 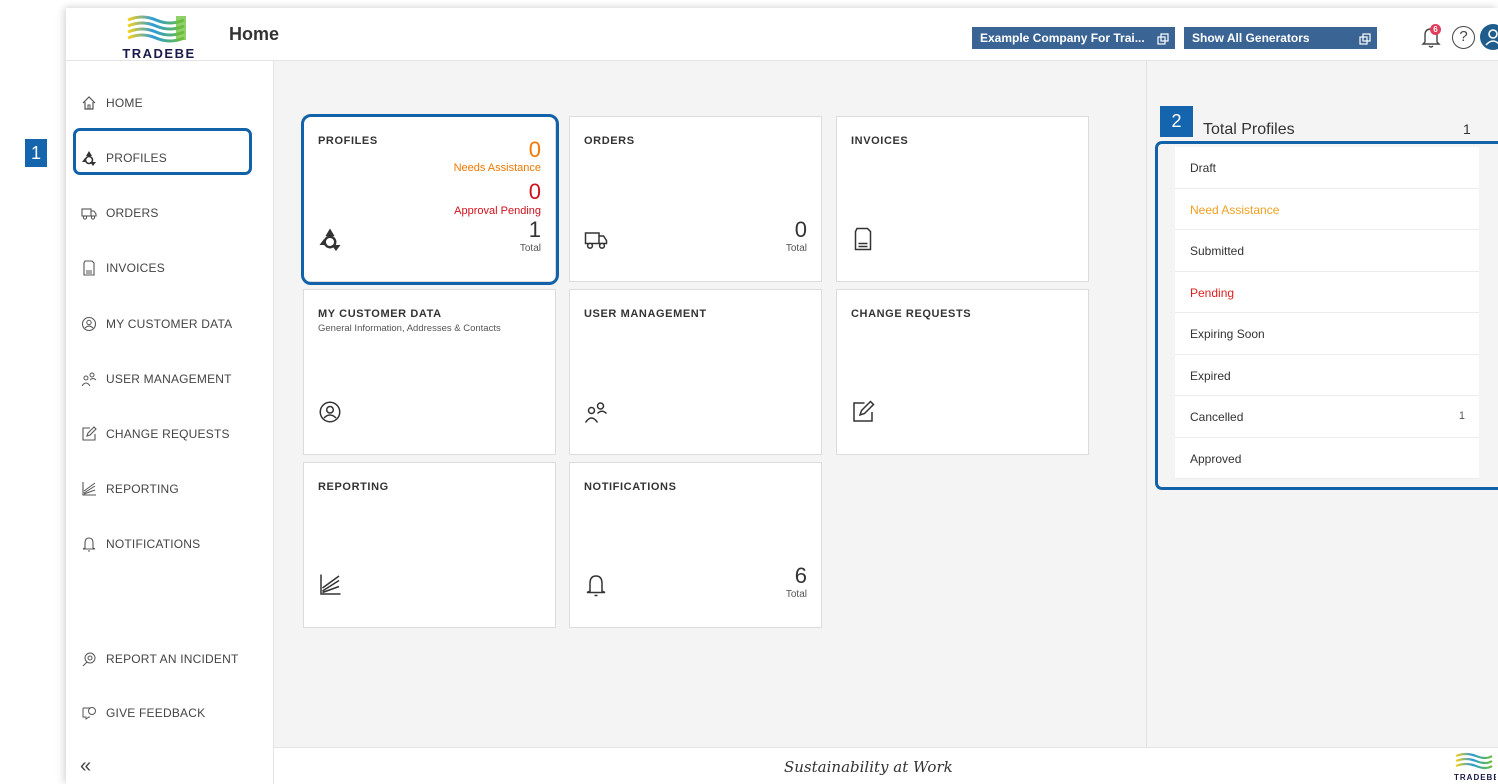 I want to click on panel-title: Total Profiles, so click(x=1249, y=129).